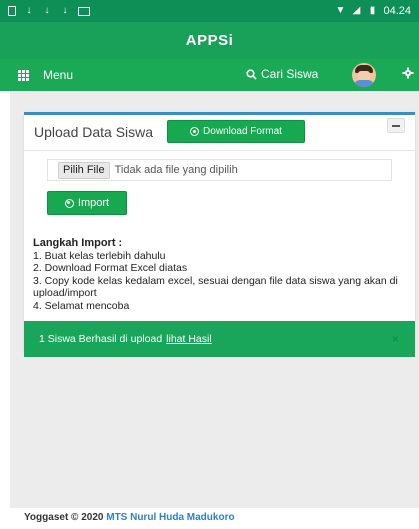  What do you see at coordinates (364, 75) in the screenshot?
I see `user-avatar` at bounding box center [364, 75].